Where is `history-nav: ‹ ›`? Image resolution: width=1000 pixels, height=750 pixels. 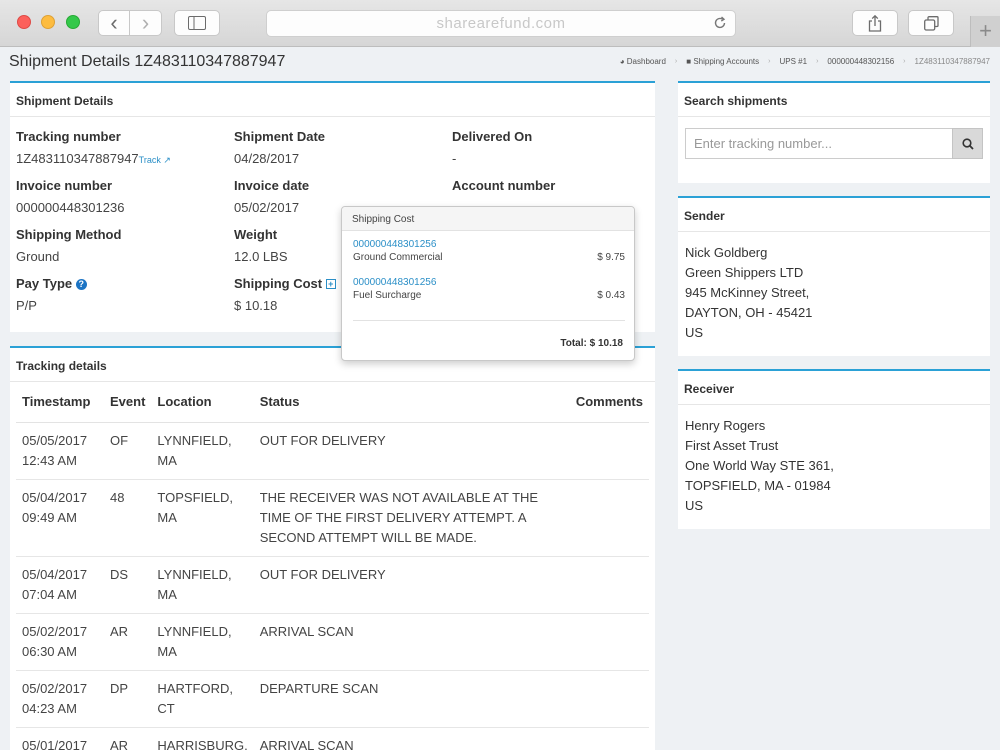 history-nav: ‹ › is located at coordinates (130, 23).